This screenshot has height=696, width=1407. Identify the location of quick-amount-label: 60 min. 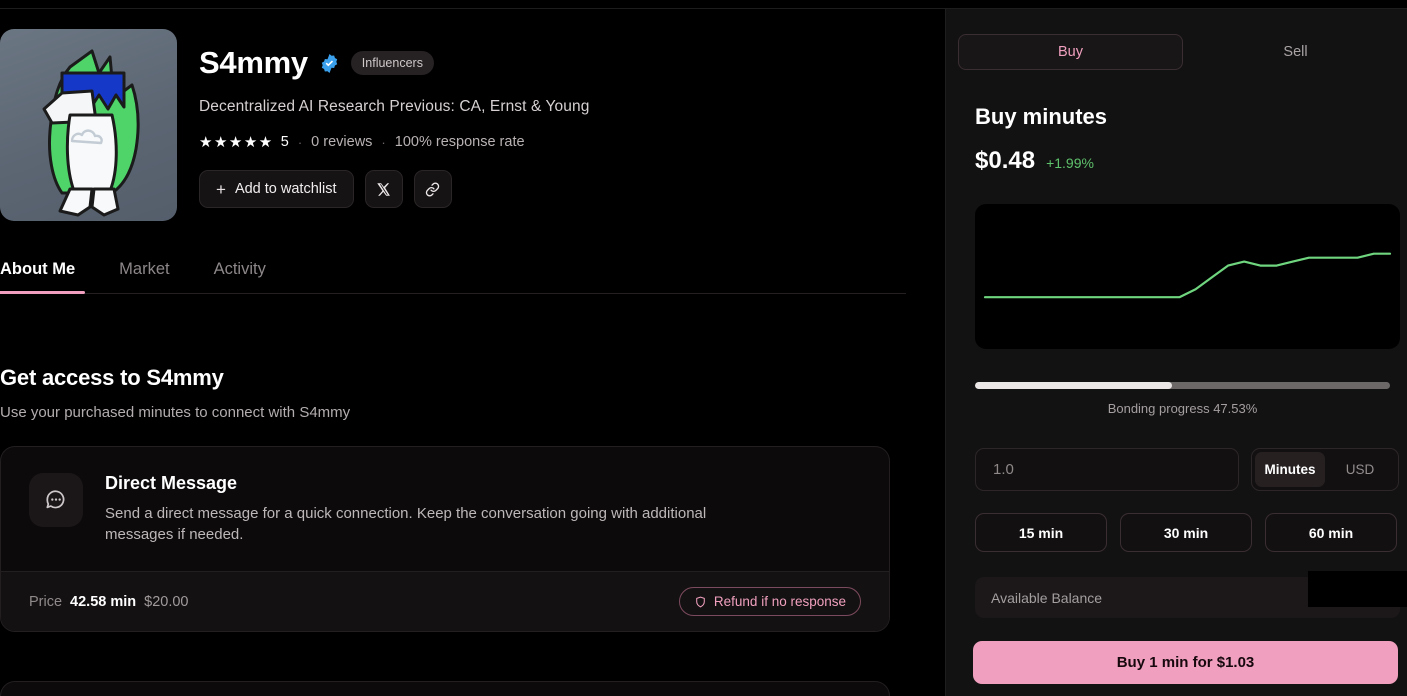
(1331, 532).